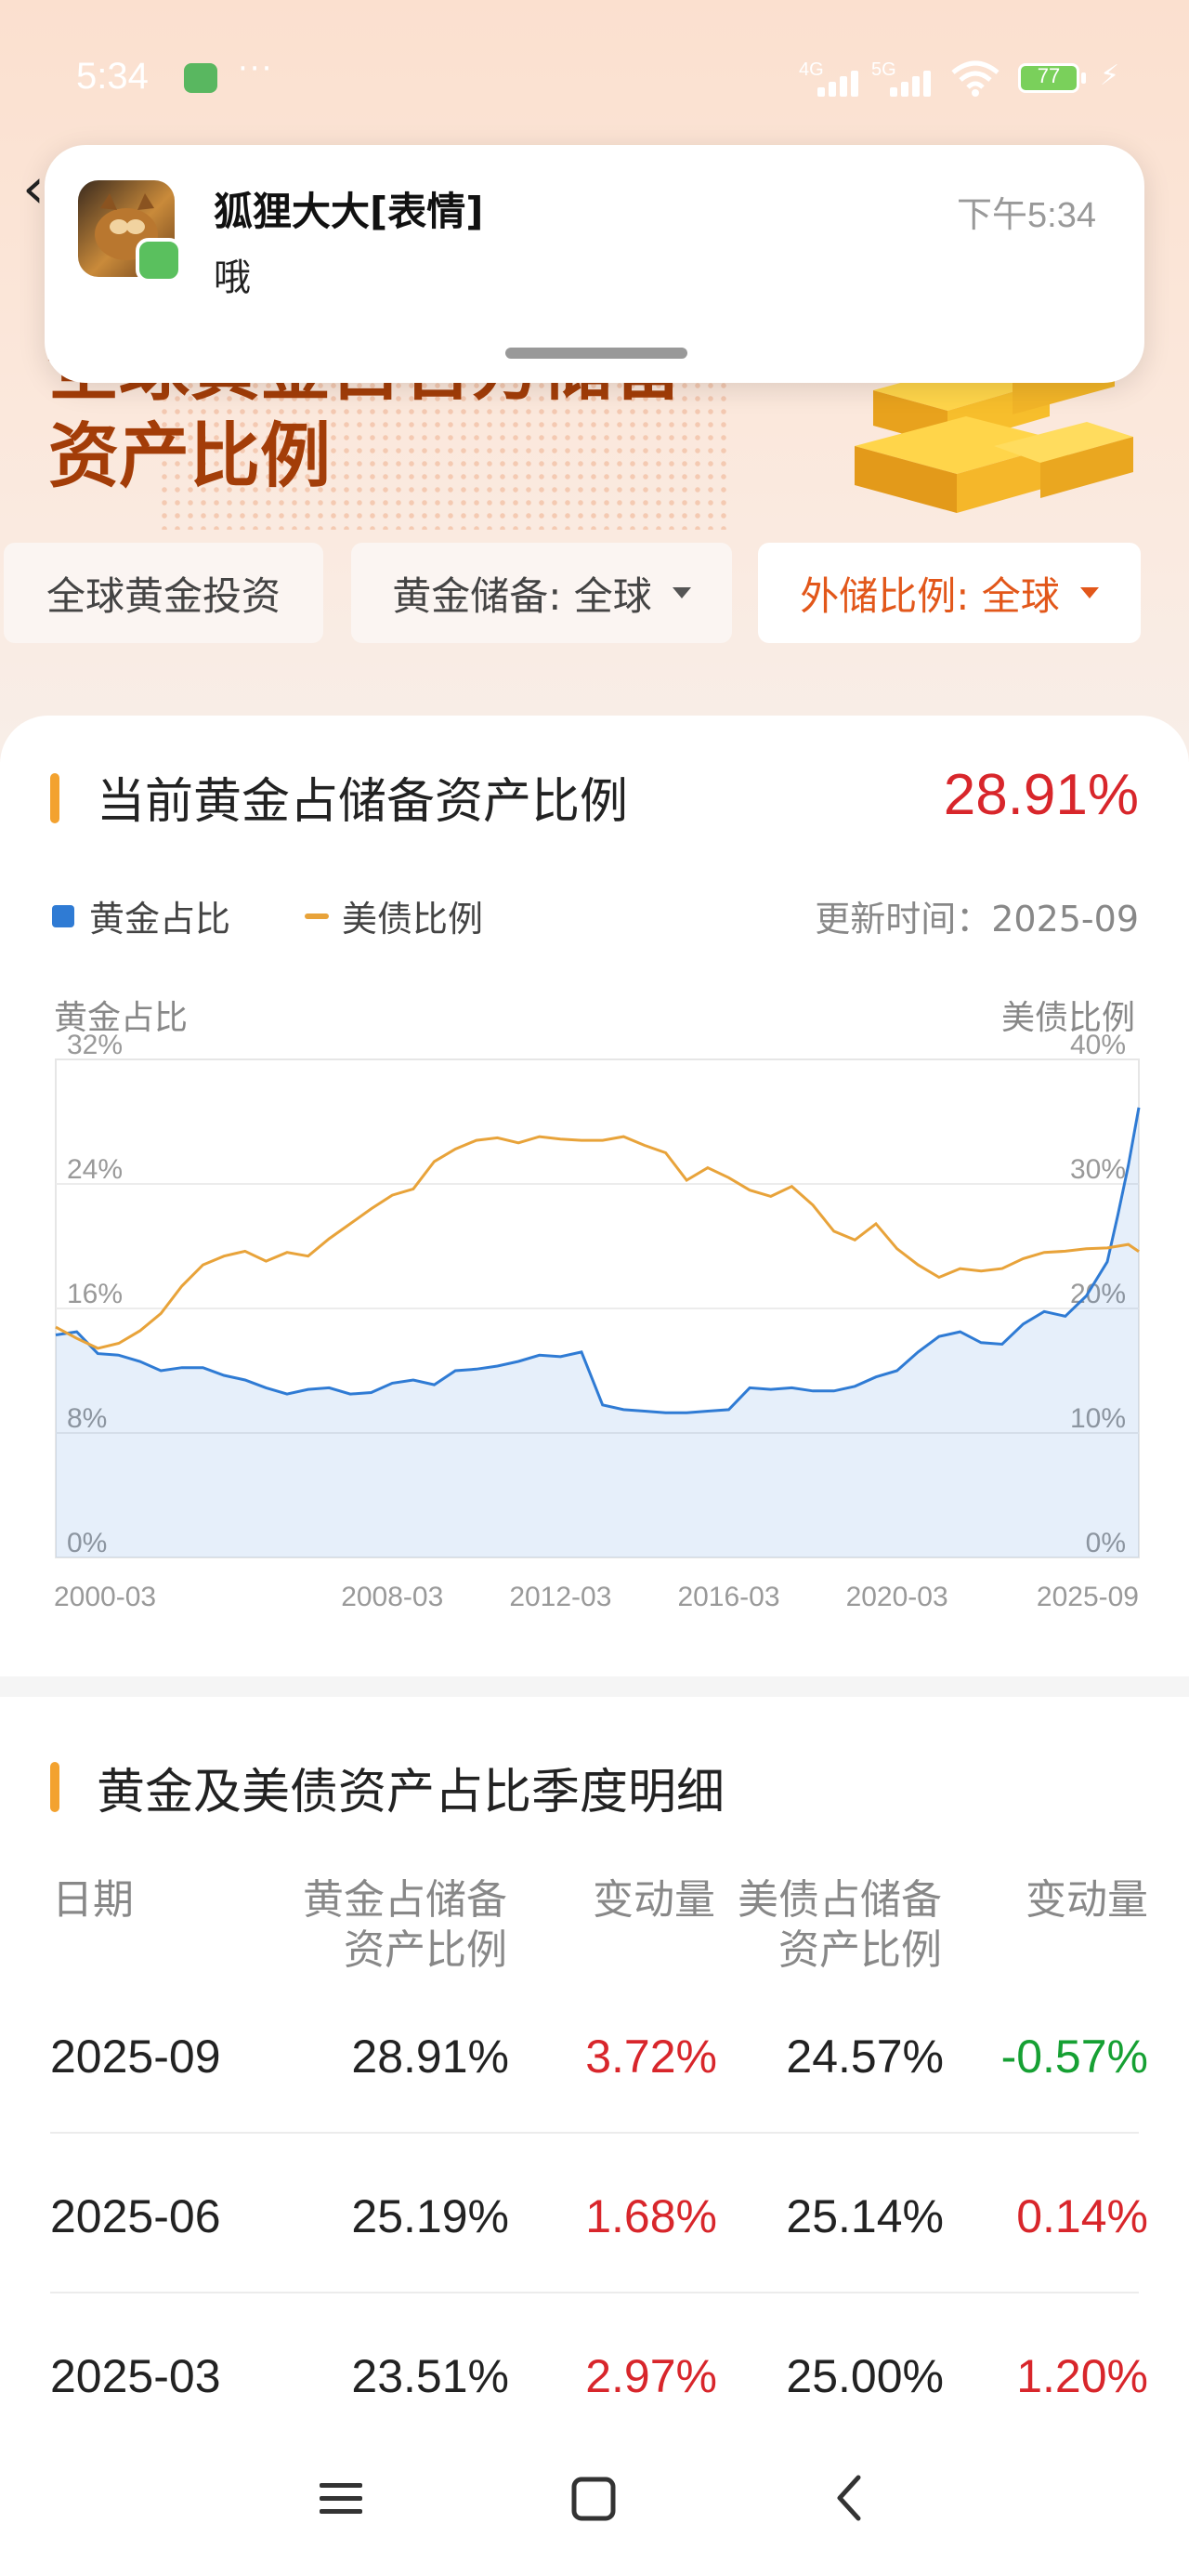 This screenshot has width=1189, height=2576. Describe the element at coordinates (392, 1597) in the screenshot. I see `x-tick-label: 2008-03` at that location.